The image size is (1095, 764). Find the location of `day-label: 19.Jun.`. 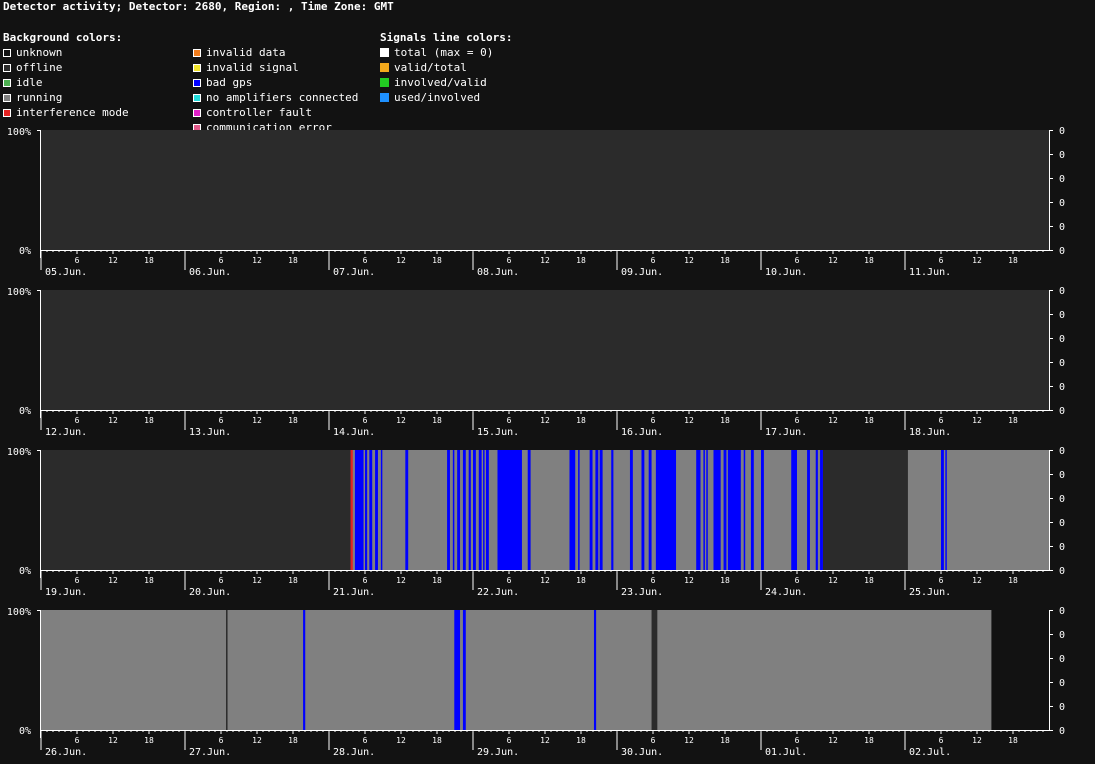

day-label: 19.Jun. is located at coordinates (66, 592).